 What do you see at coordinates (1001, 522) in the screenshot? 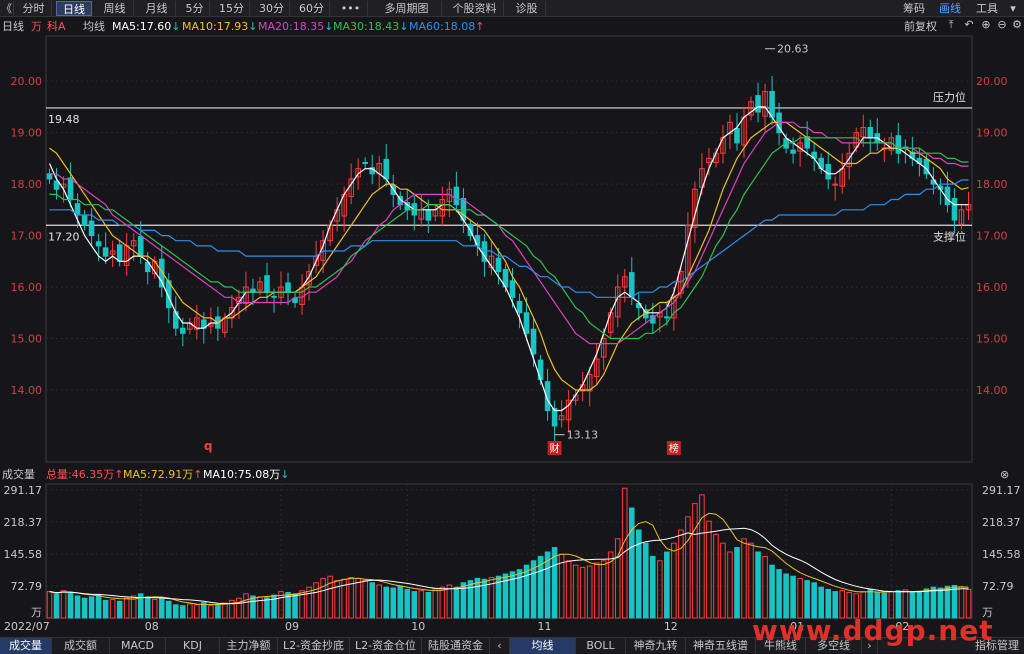
I see `vol-tick-right: 218.37` at bounding box center [1001, 522].